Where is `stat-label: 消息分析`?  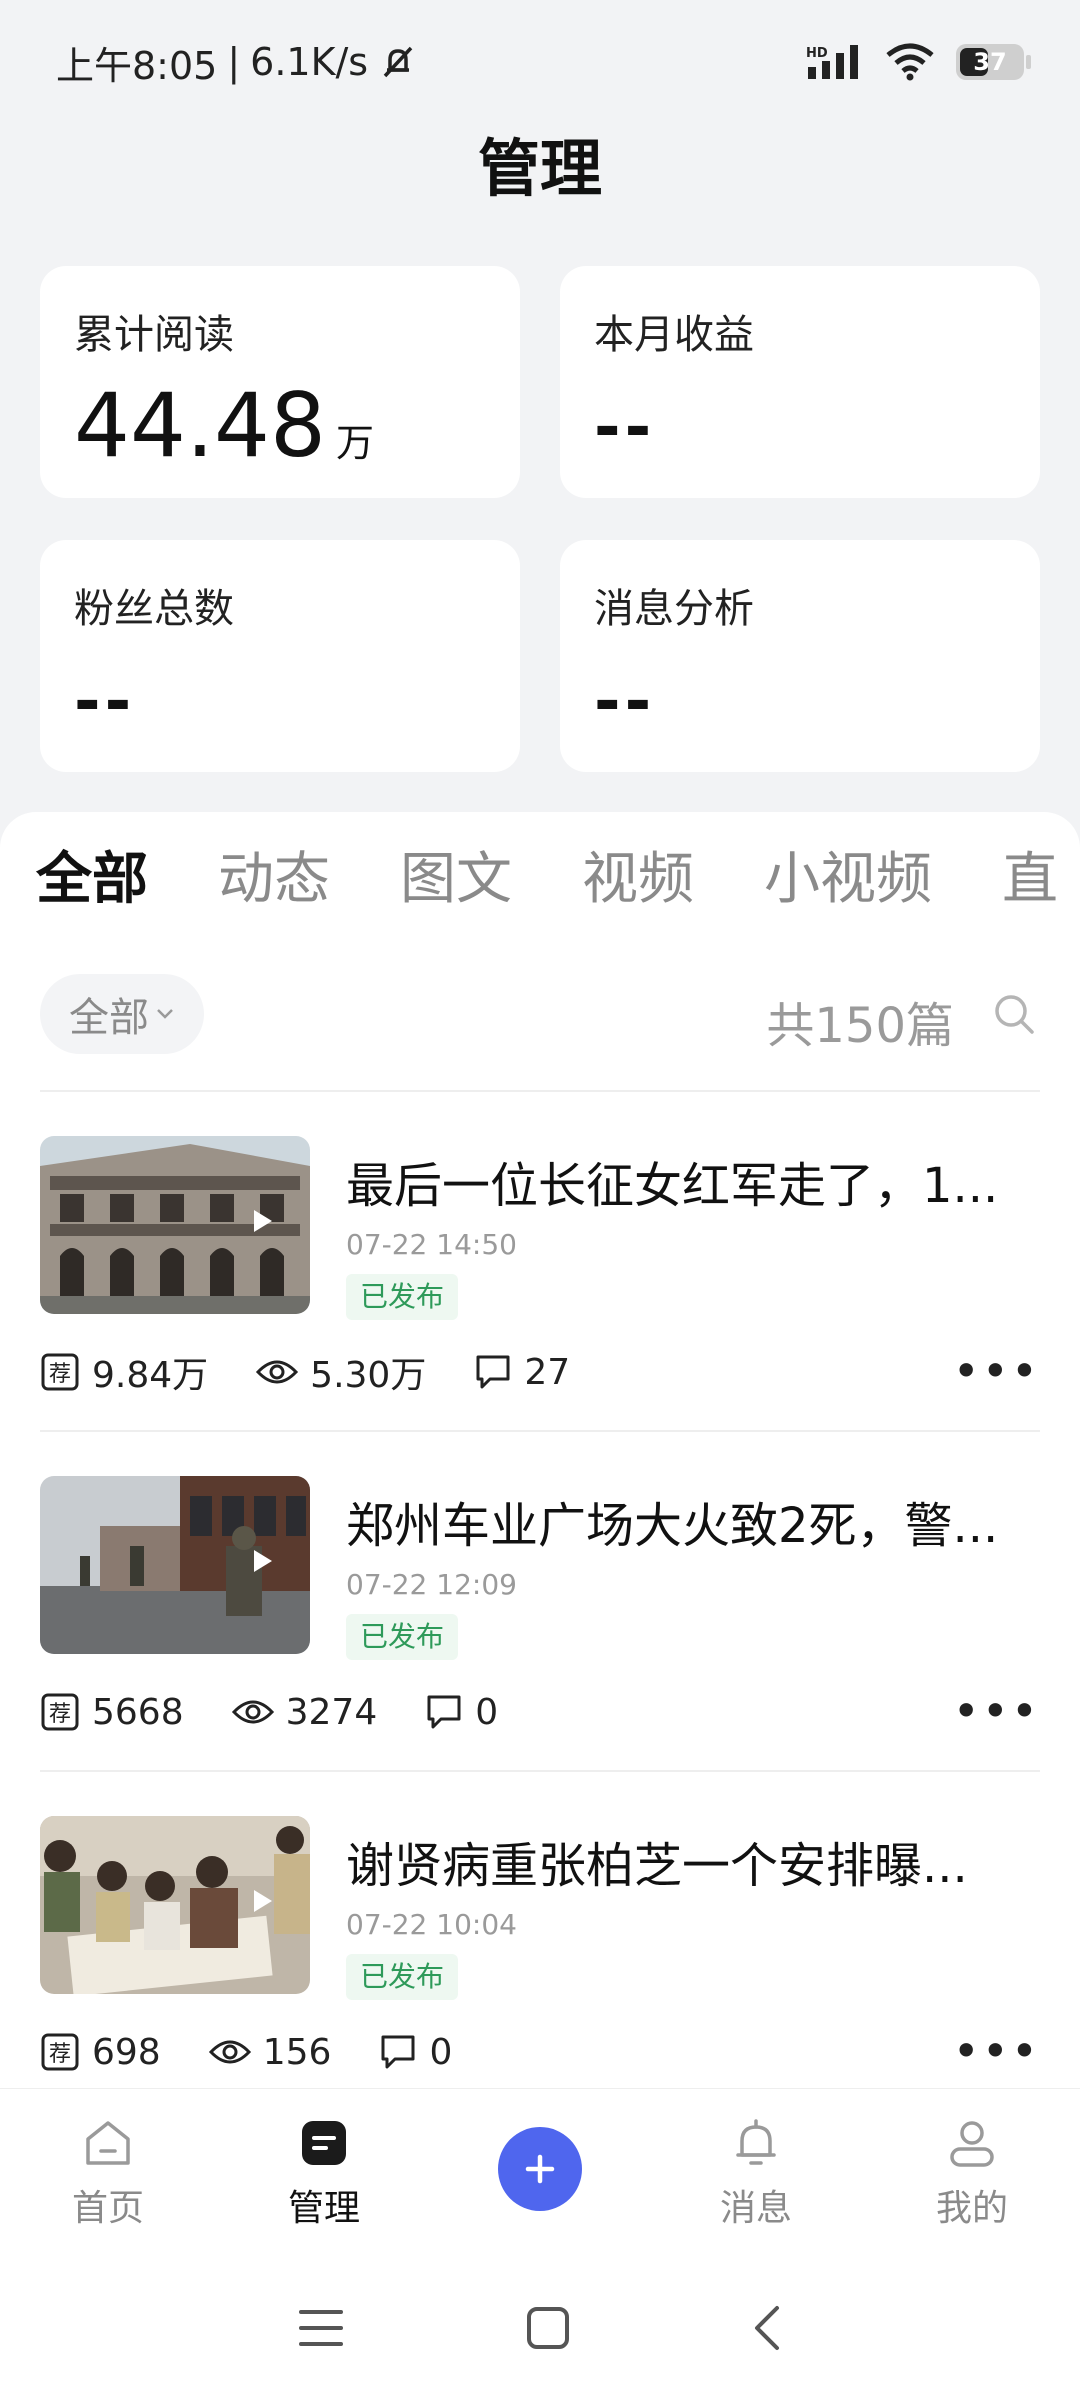 stat-label: 消息分析 is located at coordinates (674, 609).